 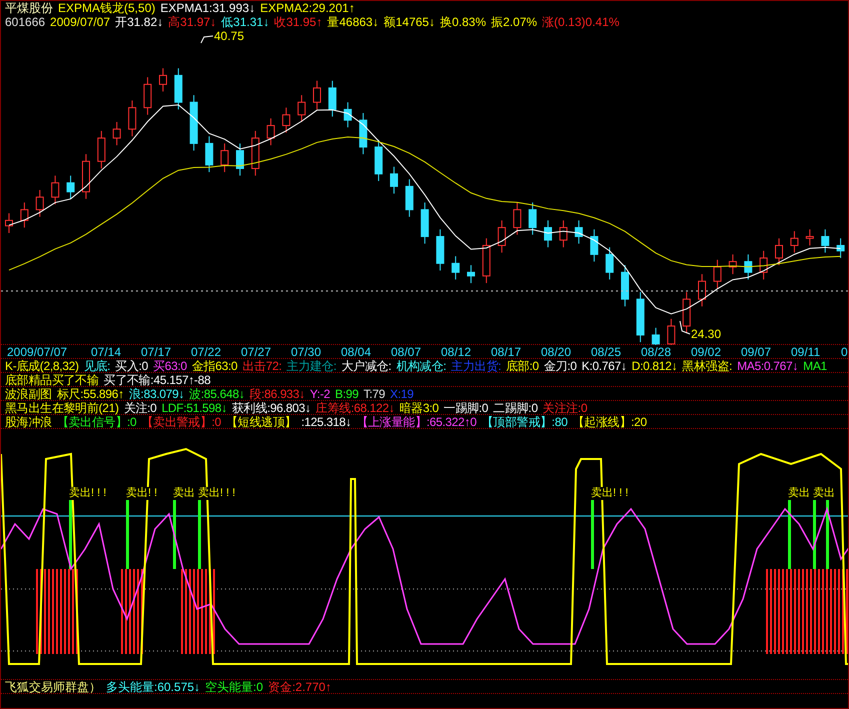 I want to click on indicator-value: T:79, so click(x=375, y=393).